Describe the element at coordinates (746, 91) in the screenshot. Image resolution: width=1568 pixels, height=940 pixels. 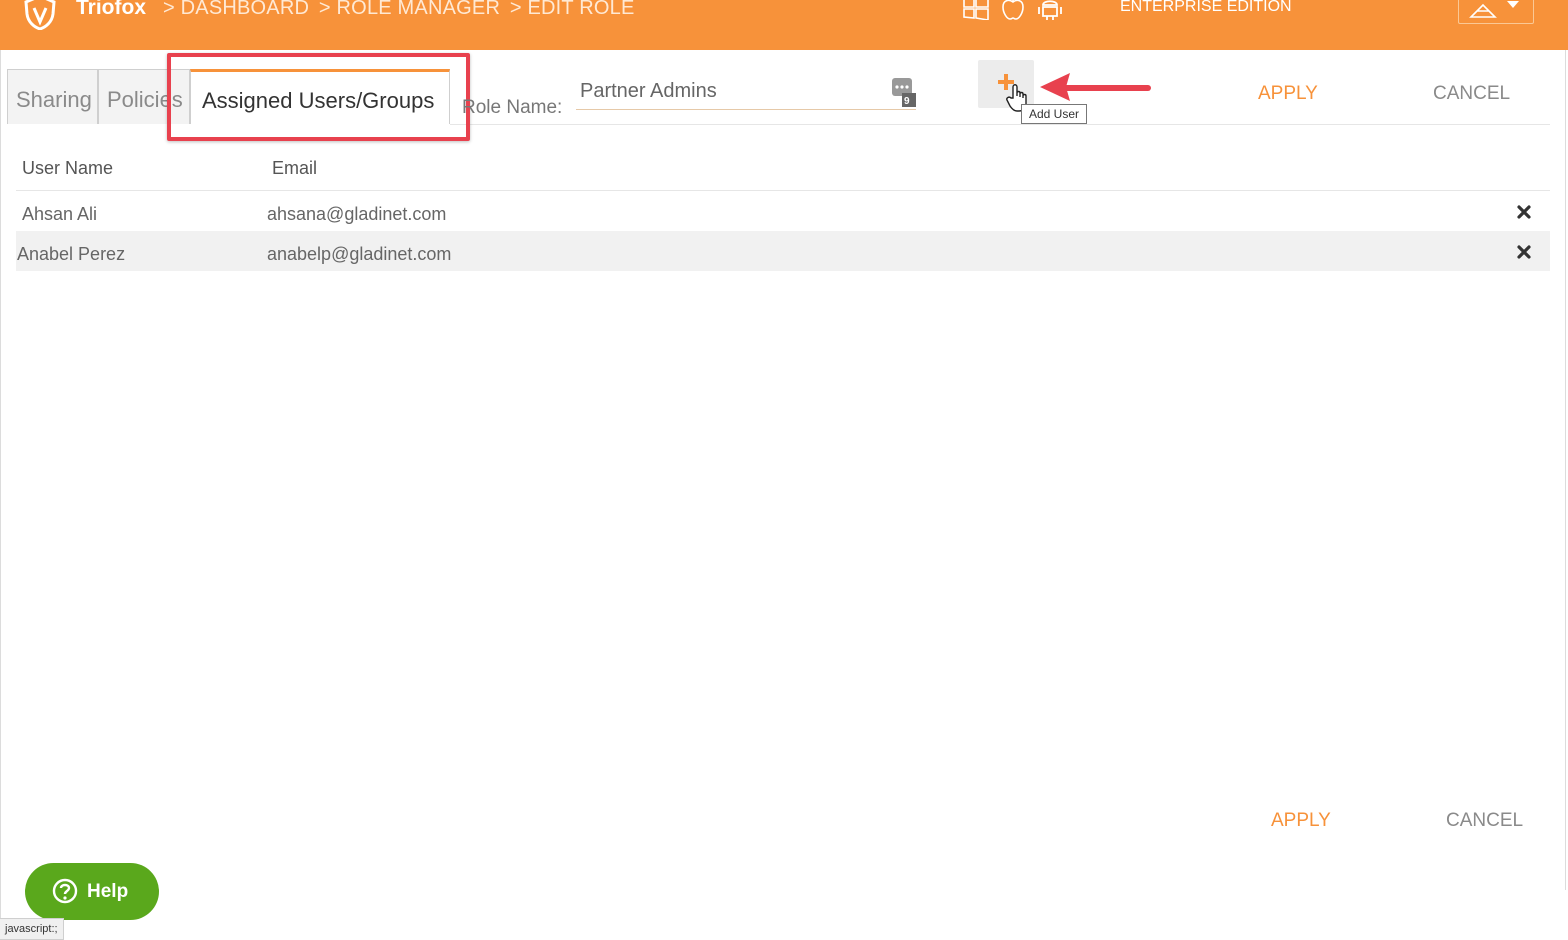
I see `role-name-input` at that location.